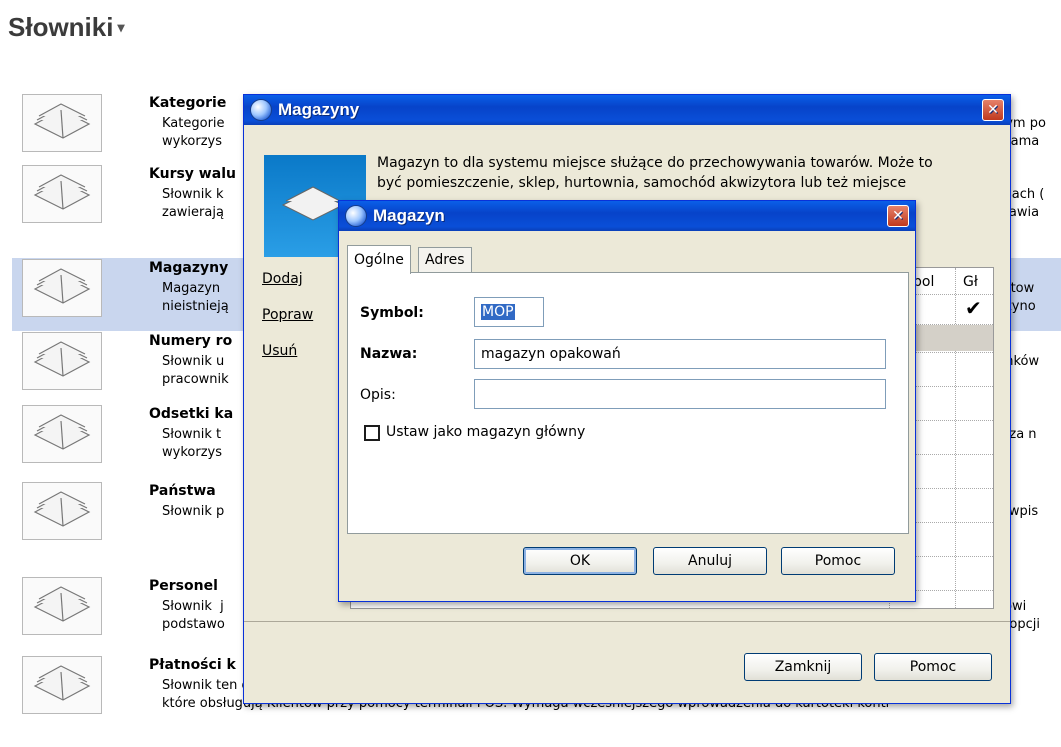 The width and height of the screenshot is (1061, 747). I want to click on tab-address: Adres, so click(445, 259).